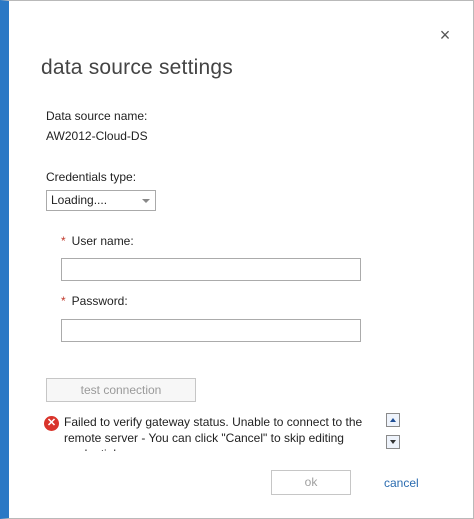 The width and height of the screenshot is (474, 519). Describe the element at coordinates (51, 423) in the screenshot. I see `error-icon: ✕` at that location.